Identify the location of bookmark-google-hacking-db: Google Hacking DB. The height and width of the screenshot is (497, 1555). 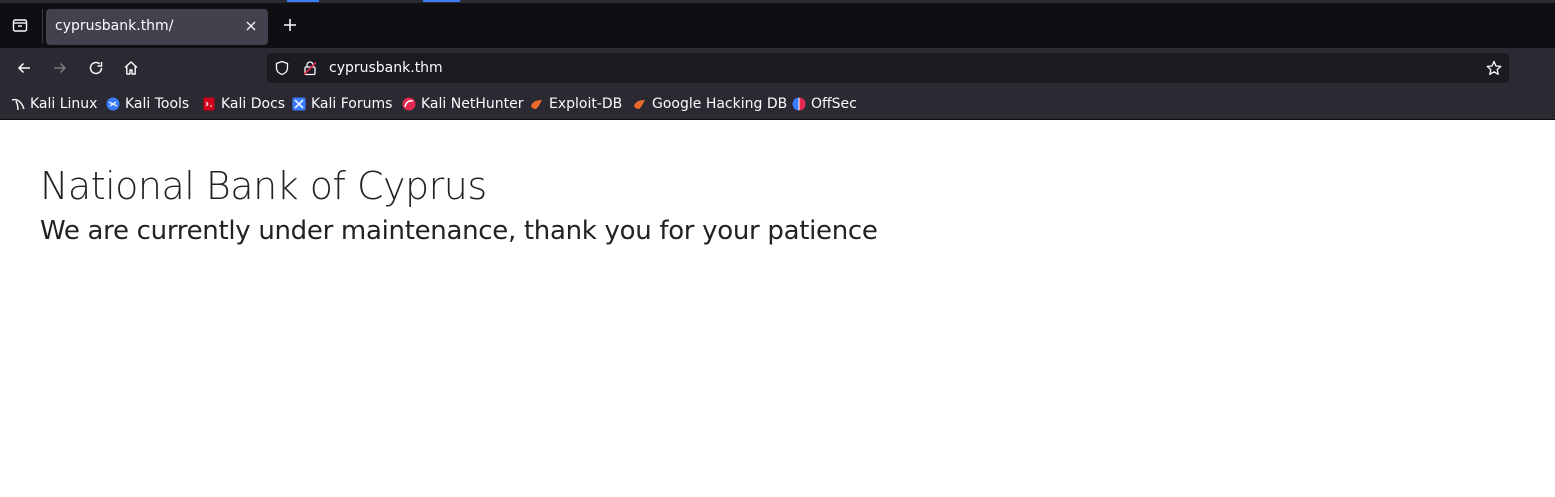
(710, 104).